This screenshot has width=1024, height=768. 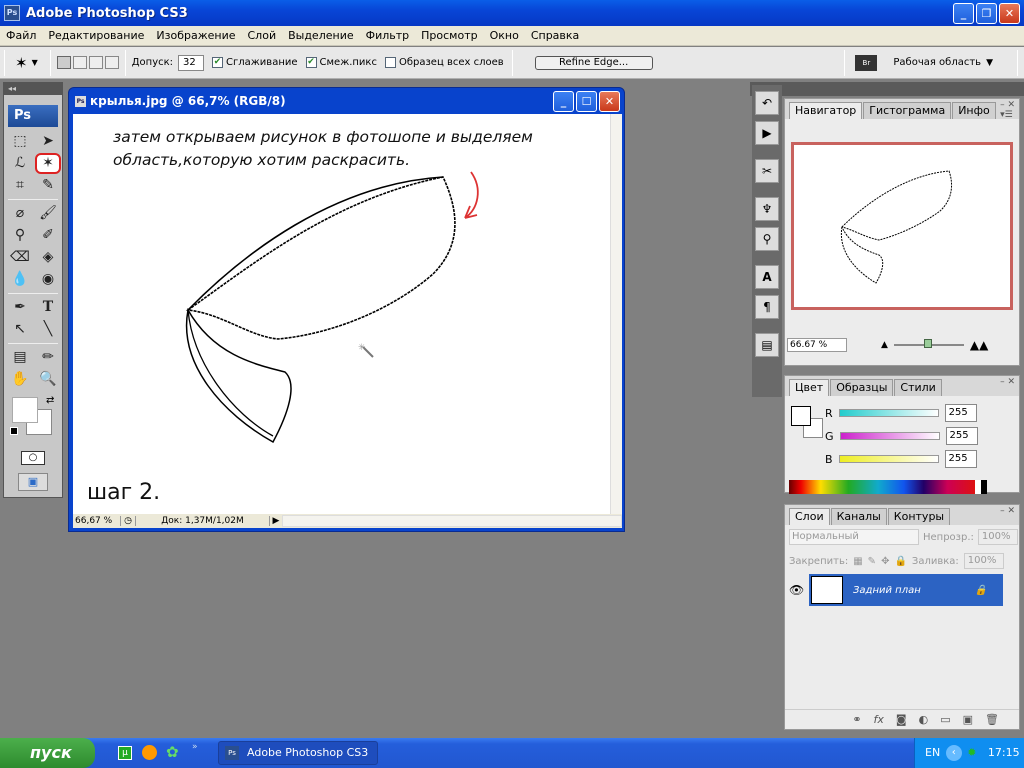 I want to click on notes-tool-icon: ▤, so click(x=20, y=357).